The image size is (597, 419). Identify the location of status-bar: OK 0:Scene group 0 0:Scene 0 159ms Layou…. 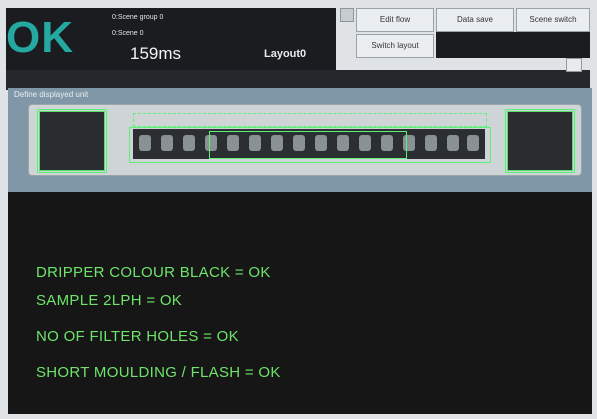
(171, 39).